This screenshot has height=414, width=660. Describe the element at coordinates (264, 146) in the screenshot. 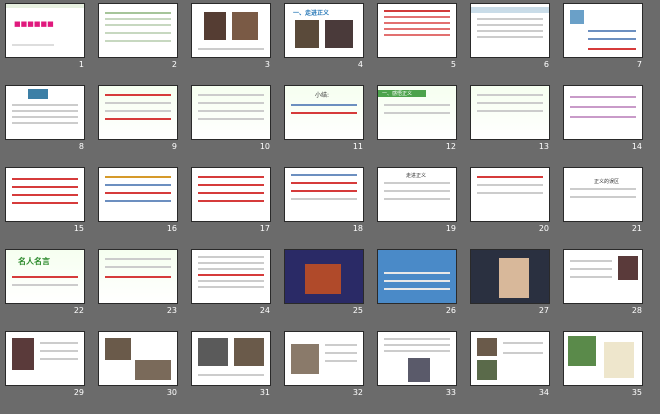

I see `slide-number: 10` at that location.